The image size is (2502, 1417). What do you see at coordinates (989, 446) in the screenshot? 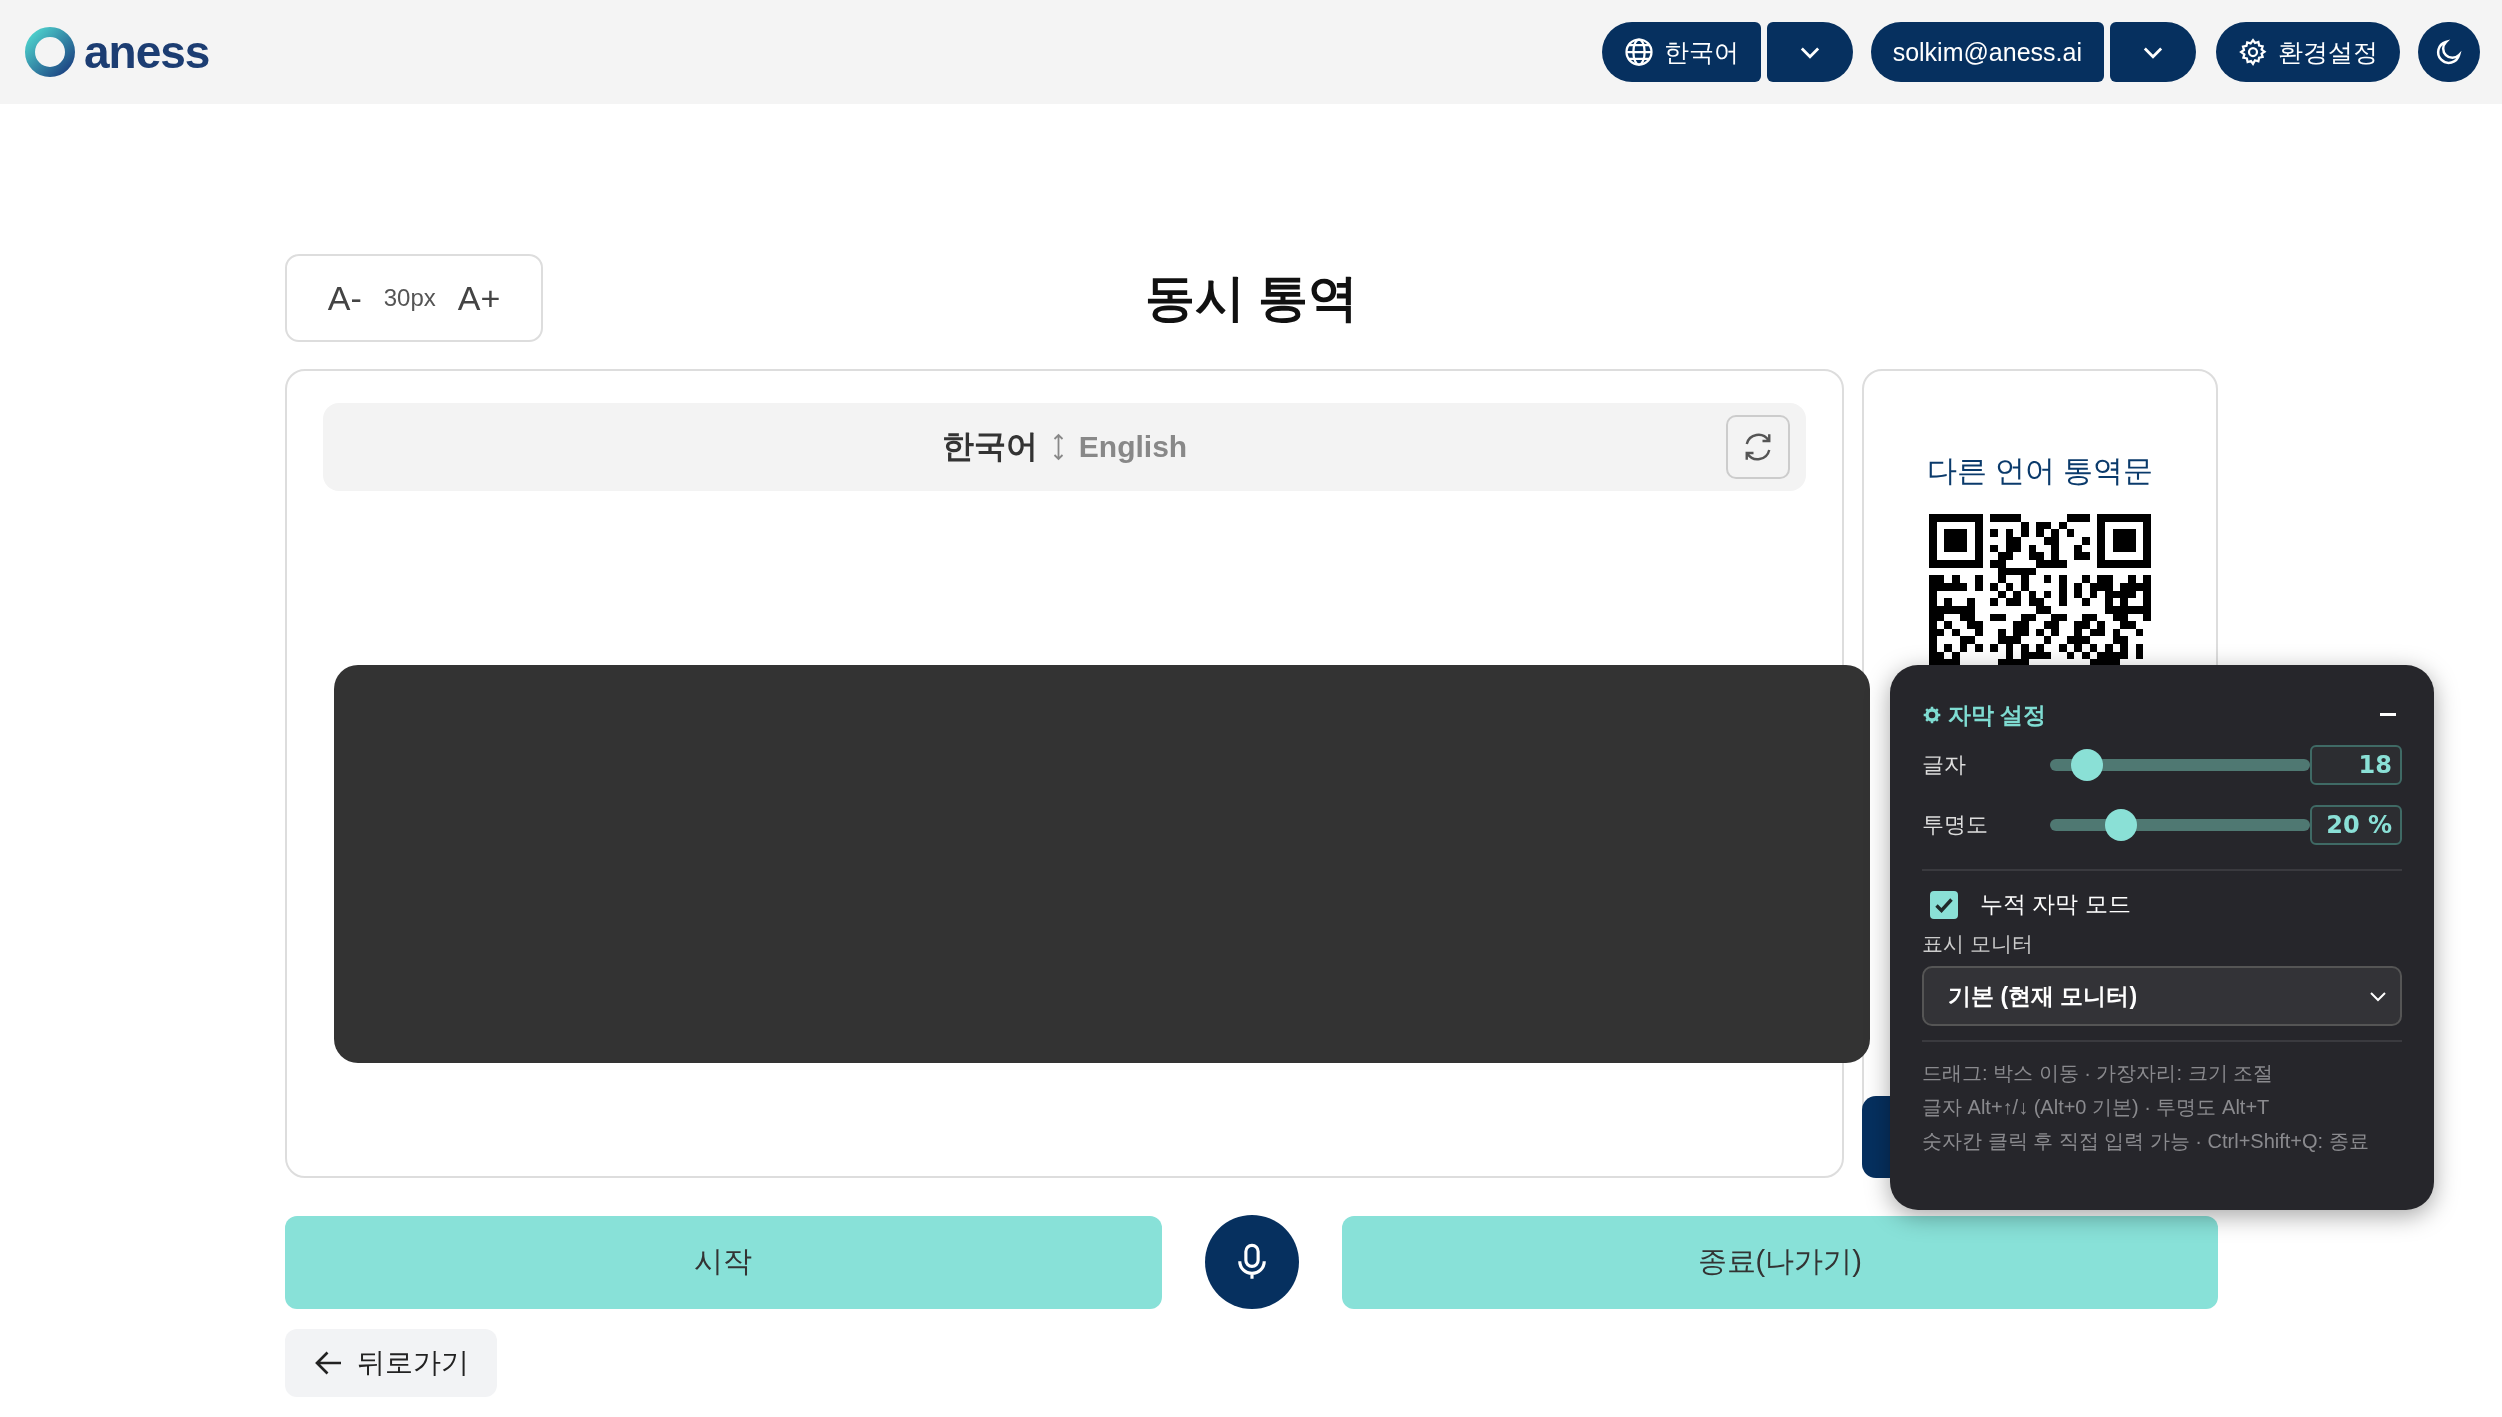
I see `source-language: 한국어` at bounding box center [989, 446].